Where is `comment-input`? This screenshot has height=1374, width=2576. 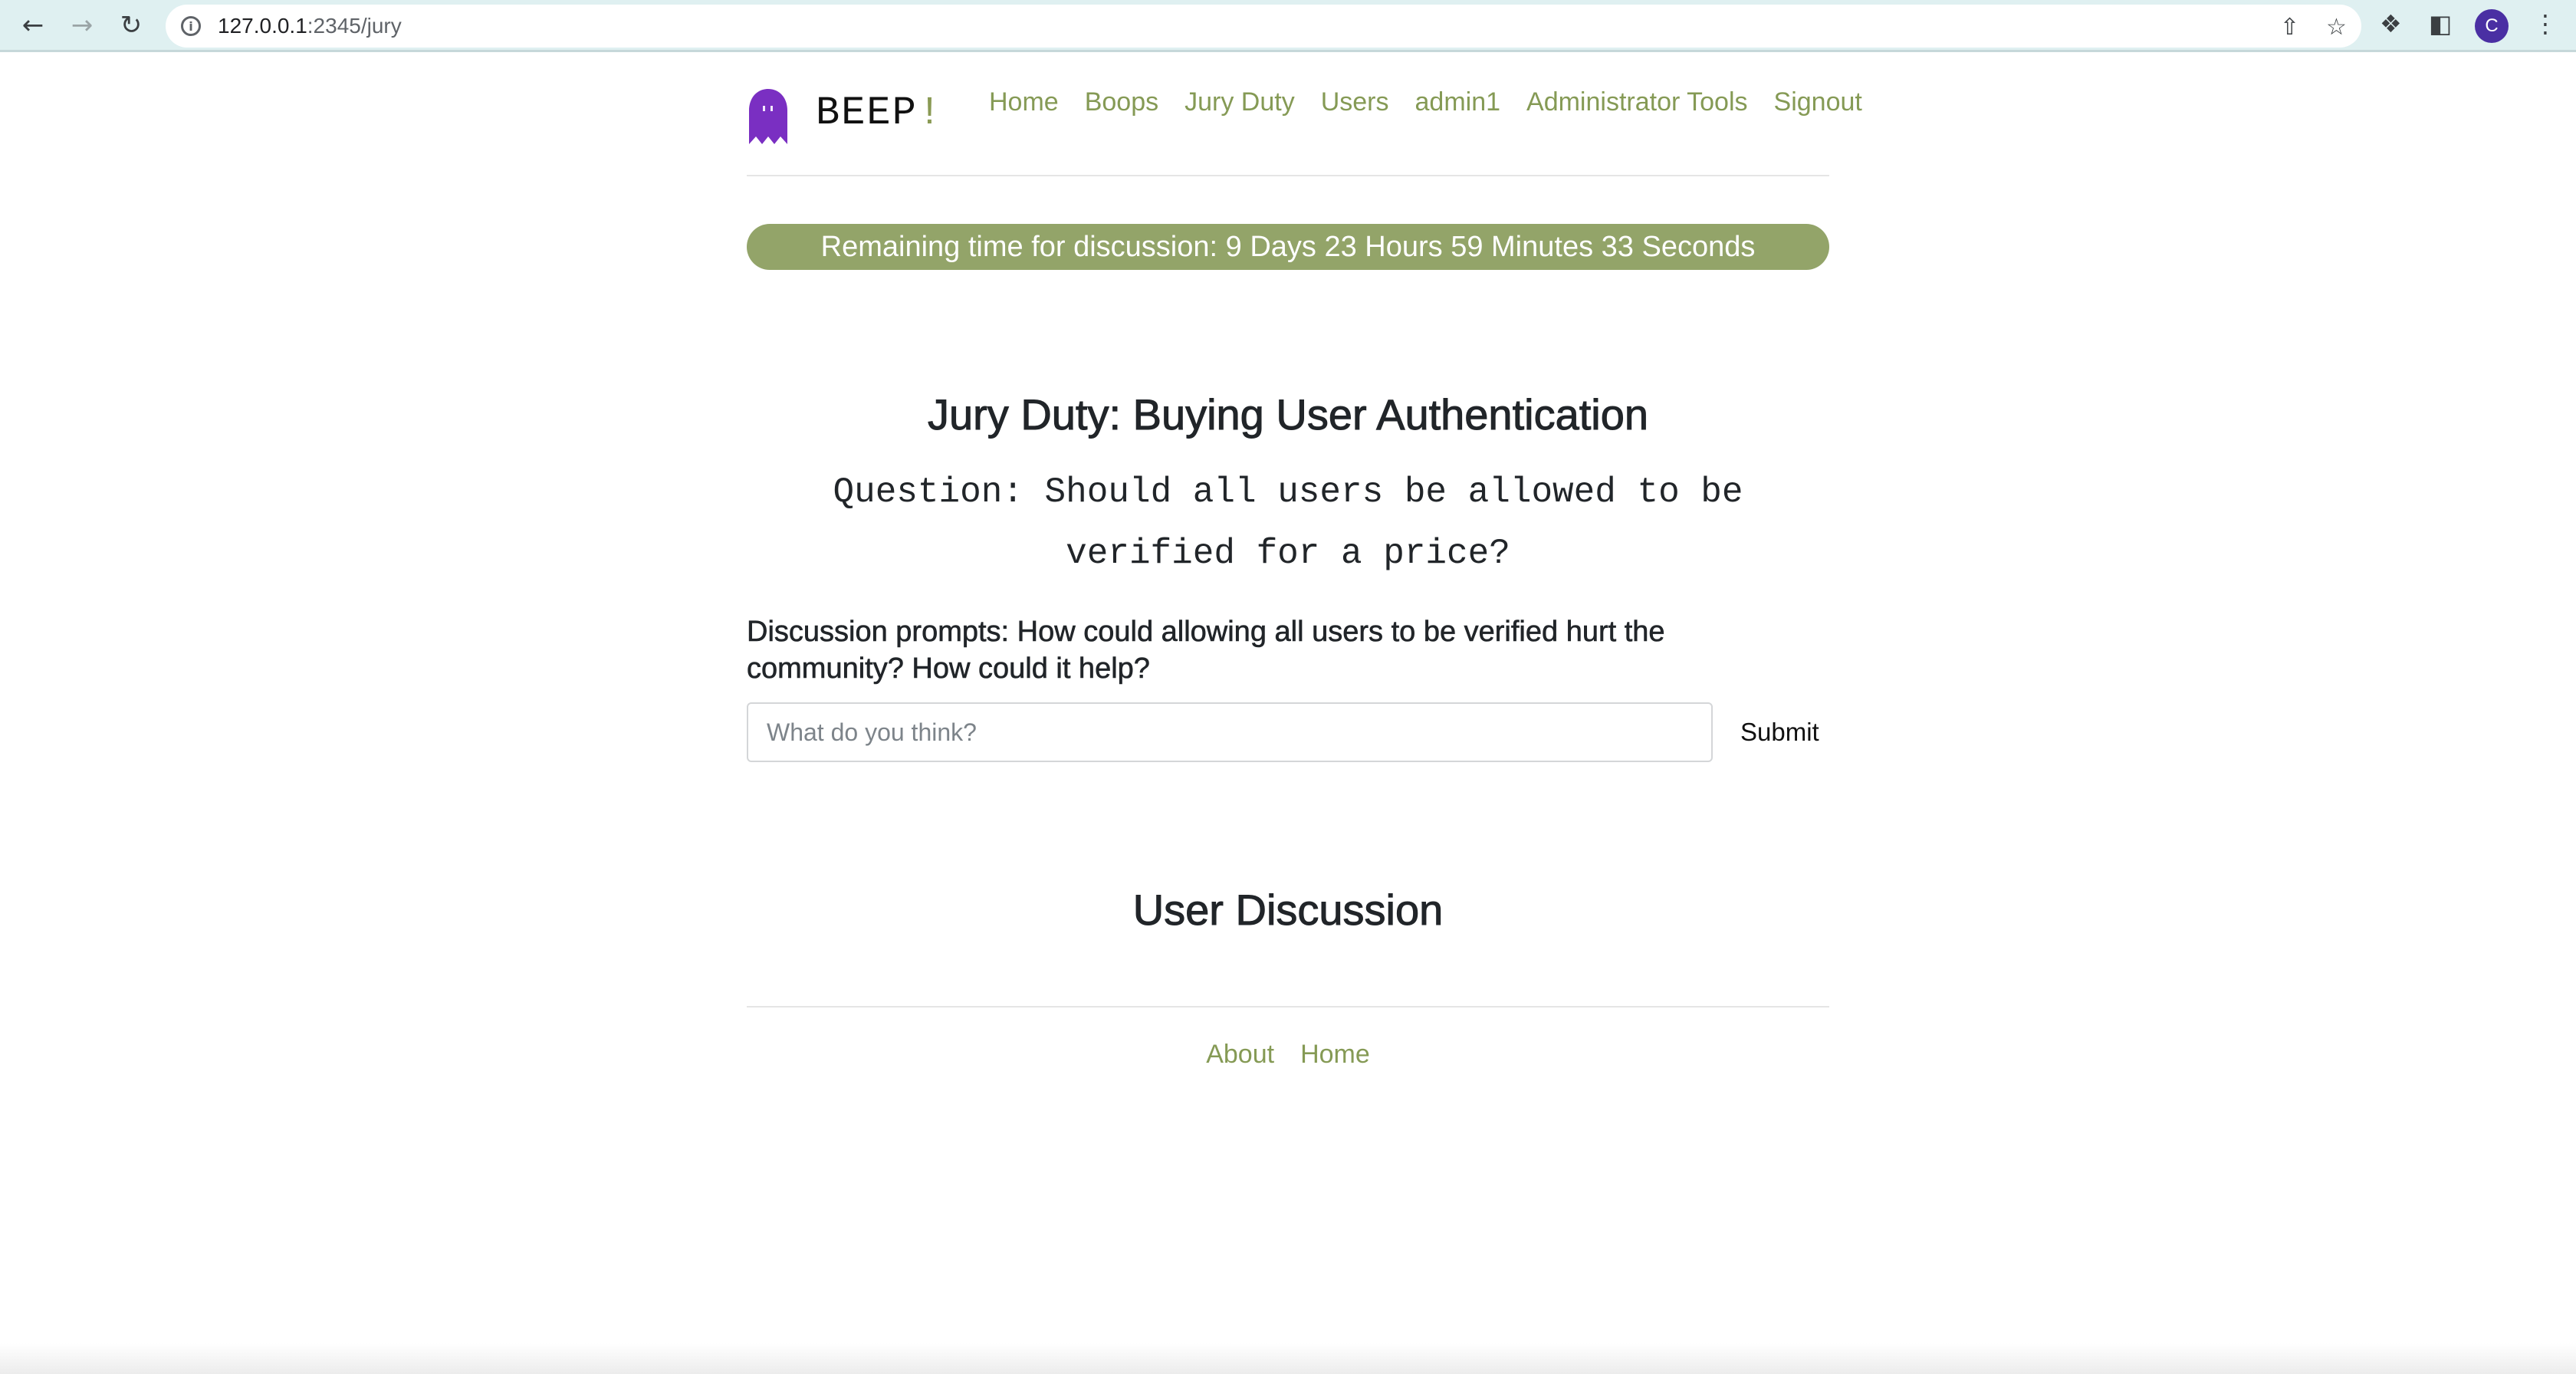
comment-input is located at coordinates (1230, 732).